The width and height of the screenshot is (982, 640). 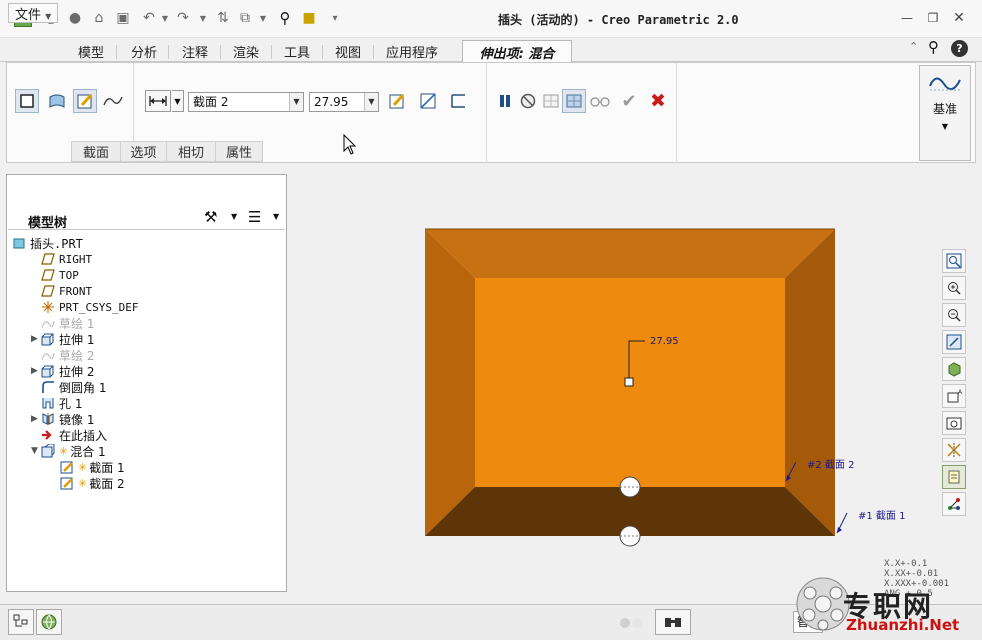 What do you see at coordinates (123, 18) in the screenshot?
I see `save-icon: ▣` at bounding box center [123, 18].